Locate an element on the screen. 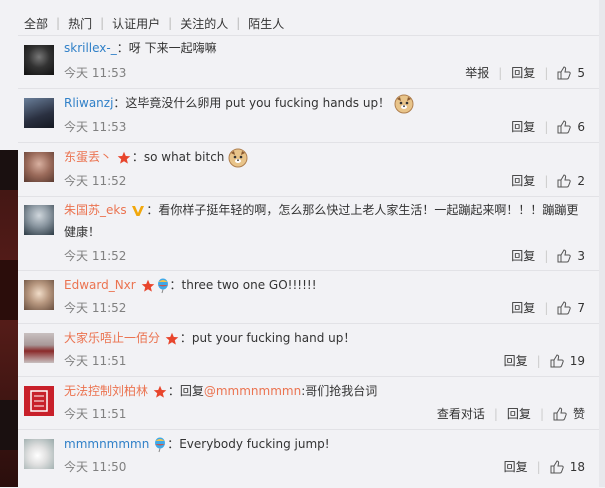 The width and height of the screenshot is (605, 488). like-button: 19 is located at coordinates (567, 361).